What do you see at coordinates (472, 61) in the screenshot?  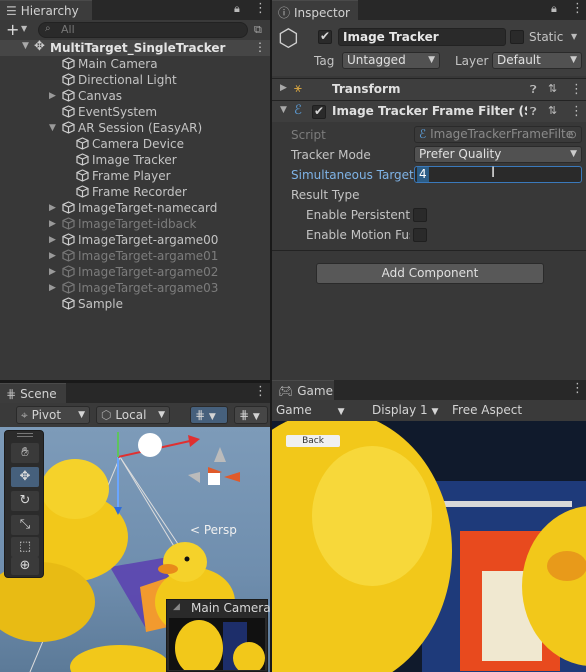 I see `layer-label: Layer` at bounding box center [472, 61].